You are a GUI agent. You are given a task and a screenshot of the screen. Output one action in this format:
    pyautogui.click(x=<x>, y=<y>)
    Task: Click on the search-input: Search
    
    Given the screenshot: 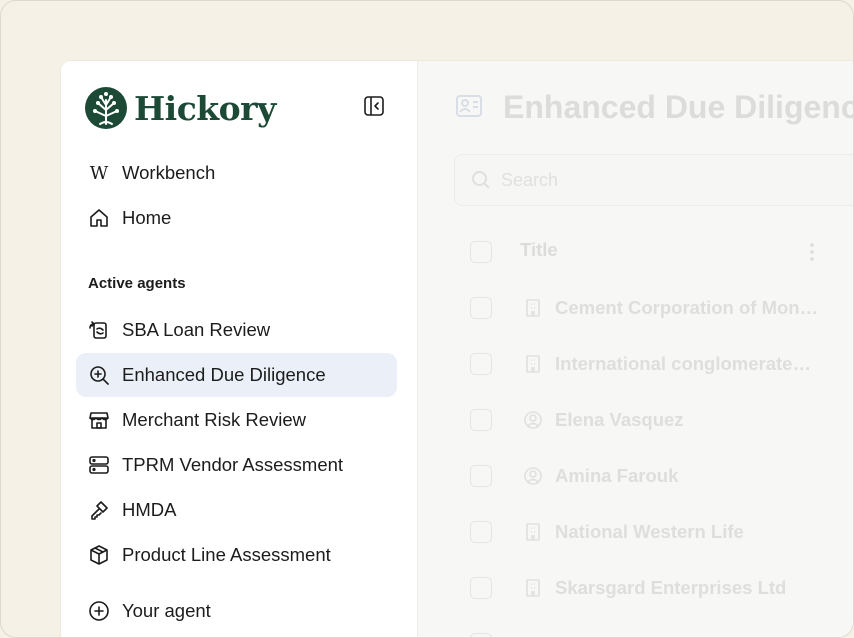 What is the action you would take?
    pyautogui.click(x=653, y=180)
    